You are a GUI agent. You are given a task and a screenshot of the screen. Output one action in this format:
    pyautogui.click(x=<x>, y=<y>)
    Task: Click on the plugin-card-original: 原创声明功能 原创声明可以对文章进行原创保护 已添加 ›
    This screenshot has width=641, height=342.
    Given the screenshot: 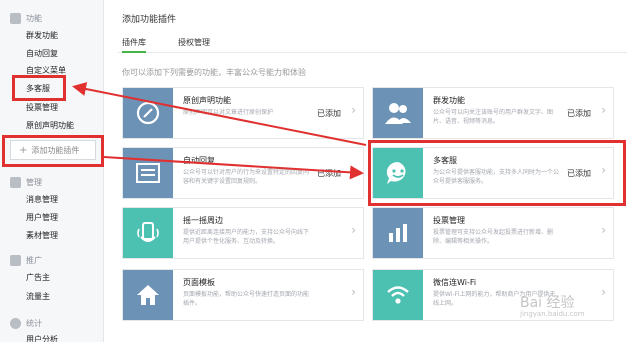 What is the action you would take?
    pyautogui.click(x=243, y=113)
    